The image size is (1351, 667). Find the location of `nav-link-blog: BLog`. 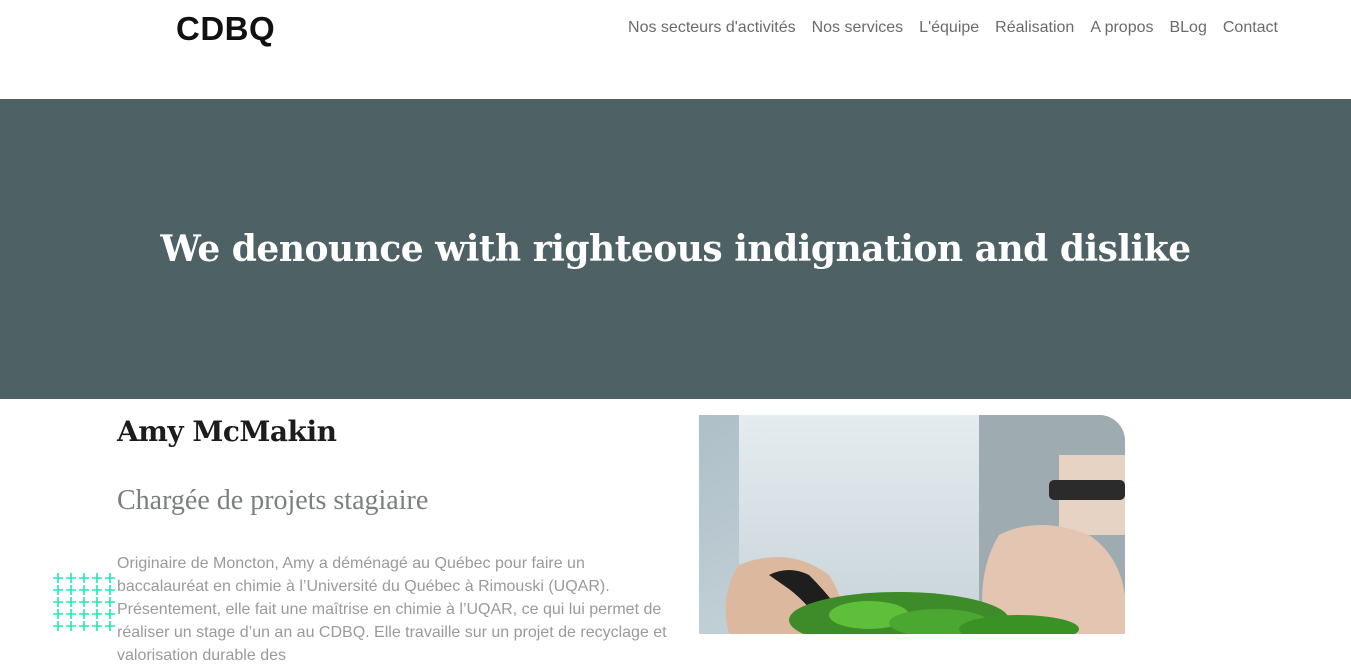

nav-link-blog: BLog is located at coordinates (1187, 28).